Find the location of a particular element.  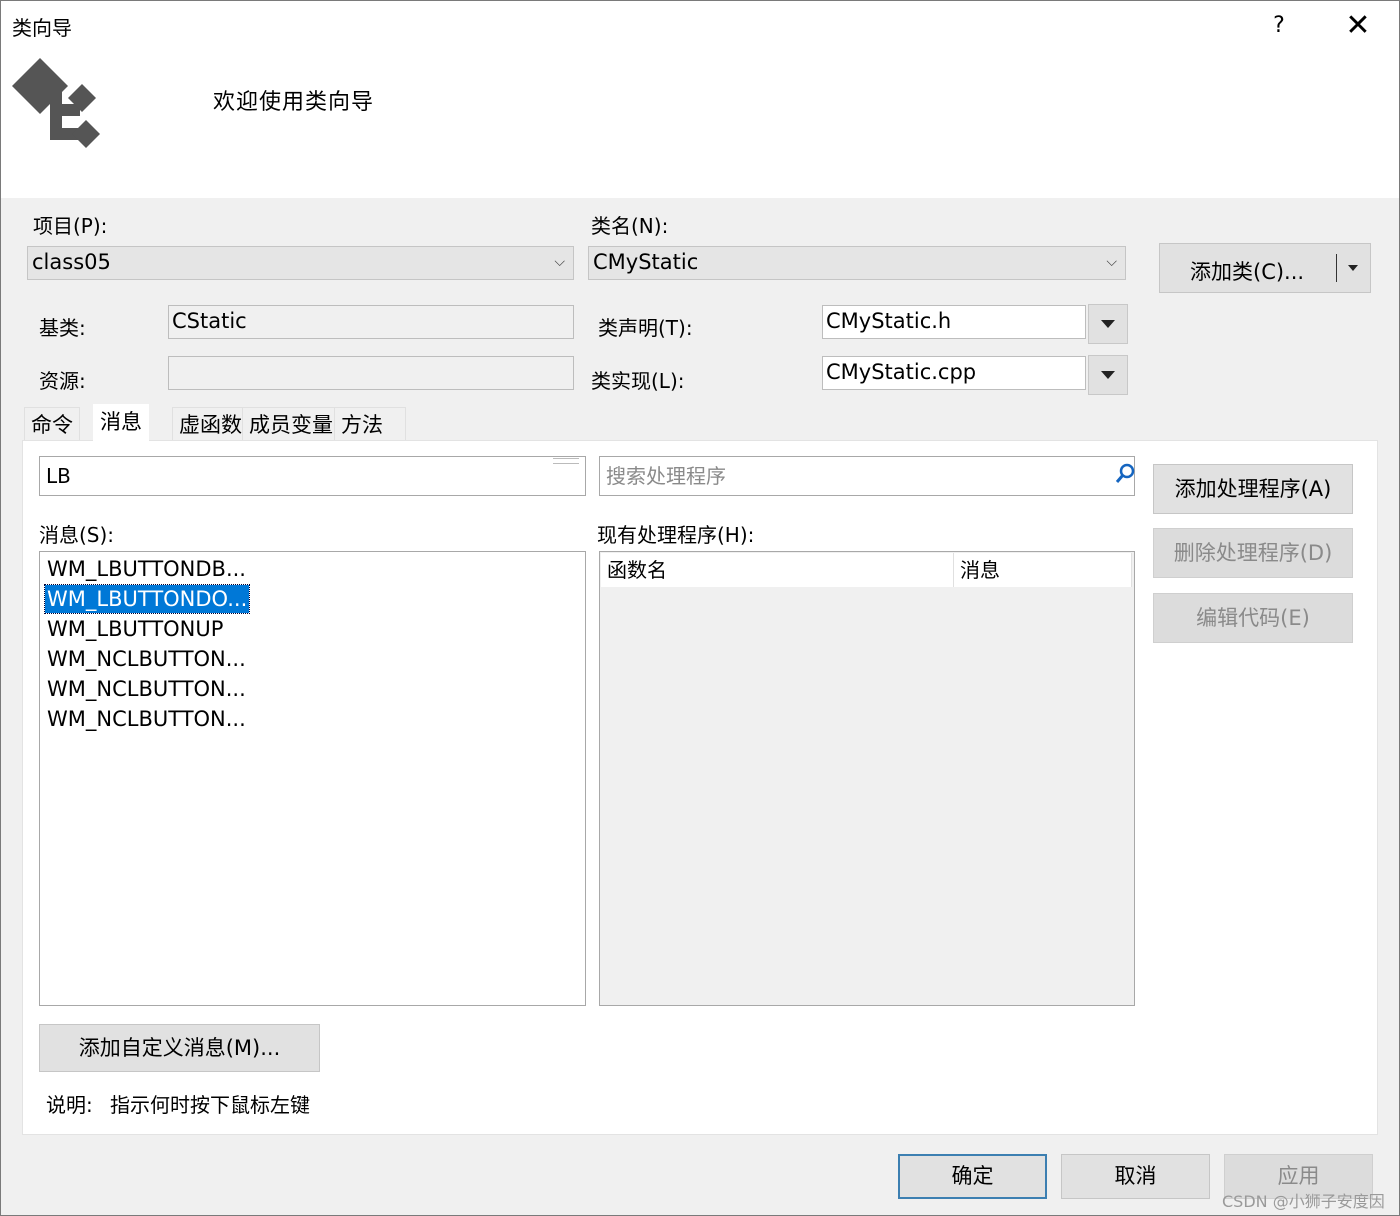

messages-list-label: 消息(S): is located at coordinates (77, 535).